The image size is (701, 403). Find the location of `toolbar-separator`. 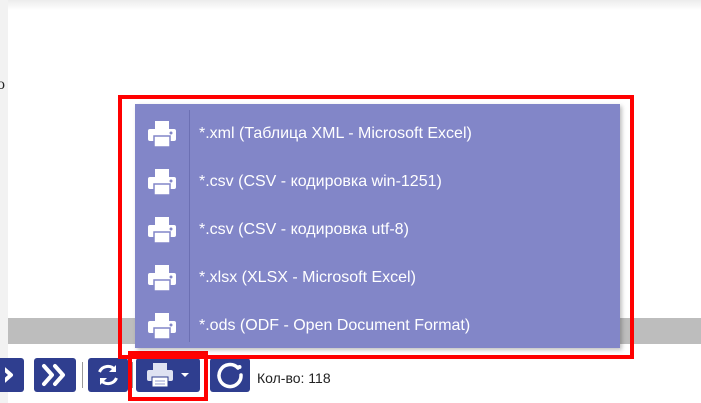

toolbar-separator is located at coordinates (82, 375).